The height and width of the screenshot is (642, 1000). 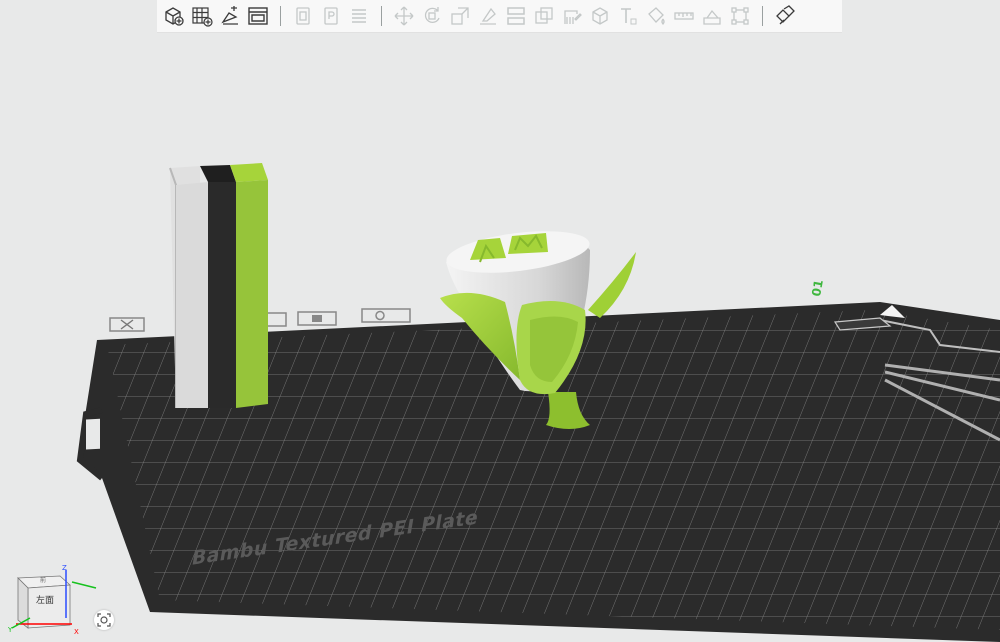 I want to click on plate-settings-button, so click(x=386, y=315).